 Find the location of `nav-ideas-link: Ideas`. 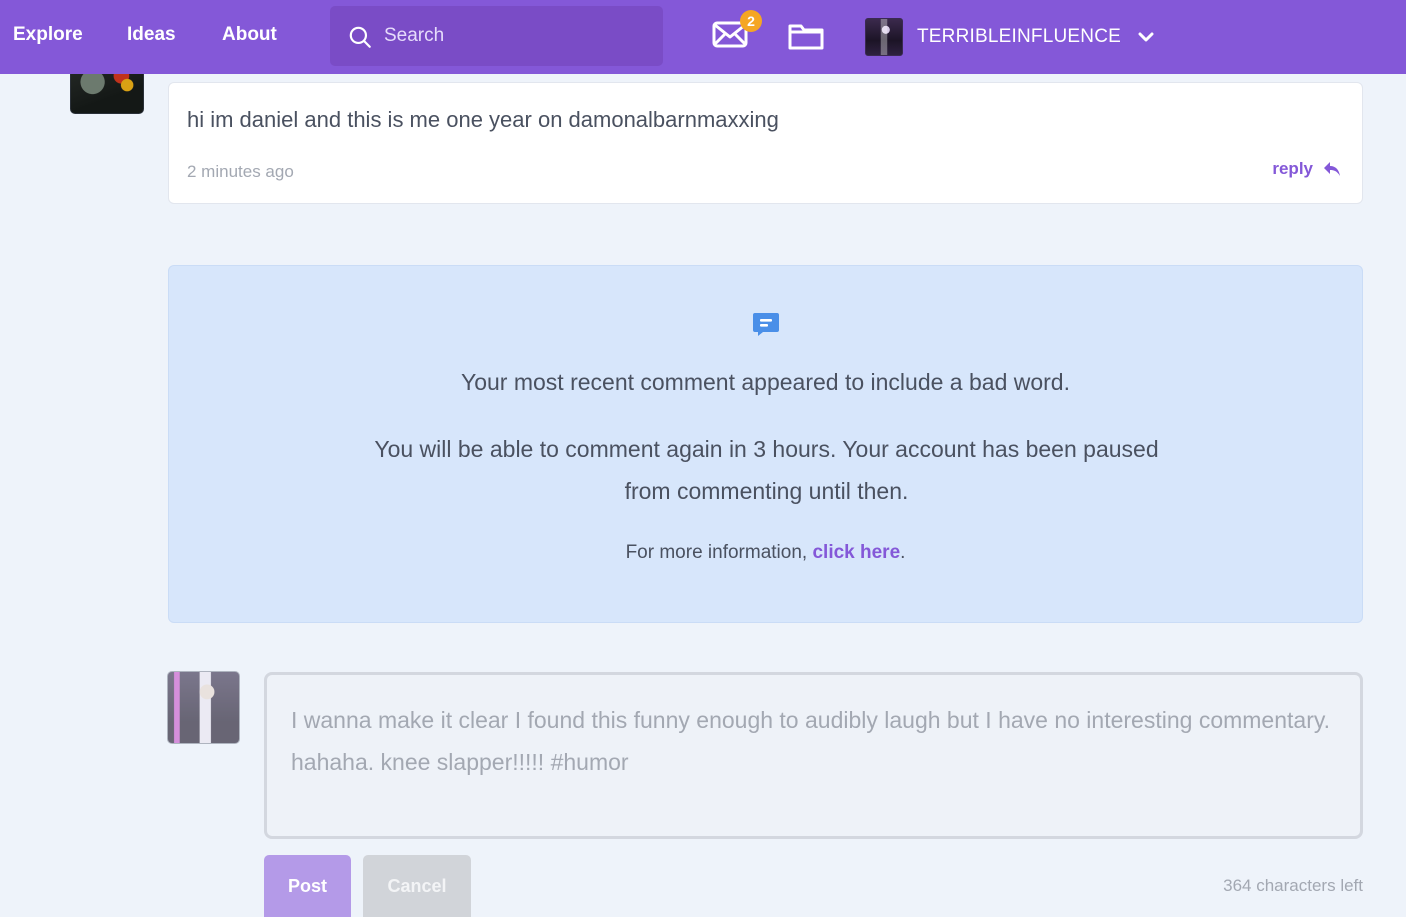

nav-ideas-link: Ideas is located at coordinates (151, 35).